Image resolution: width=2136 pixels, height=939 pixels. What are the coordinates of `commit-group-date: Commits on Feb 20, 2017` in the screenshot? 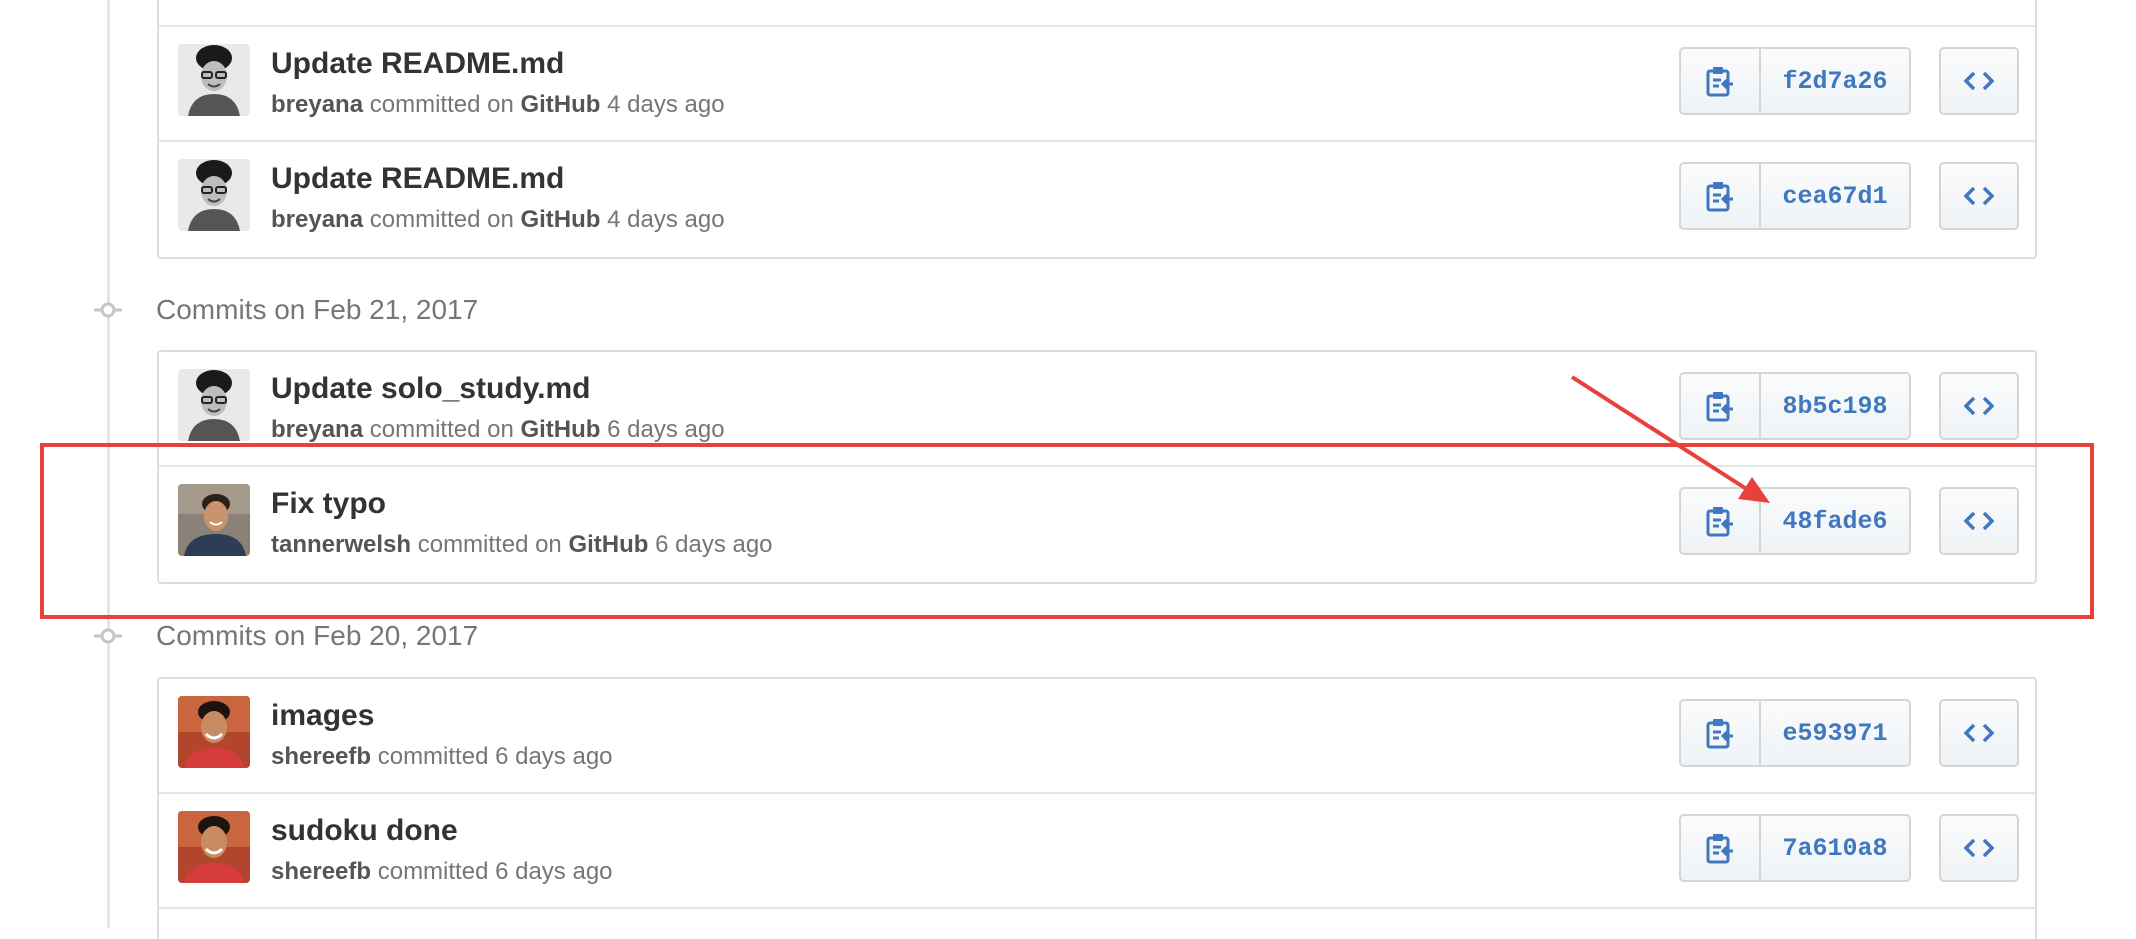 It's located at (317, 635).